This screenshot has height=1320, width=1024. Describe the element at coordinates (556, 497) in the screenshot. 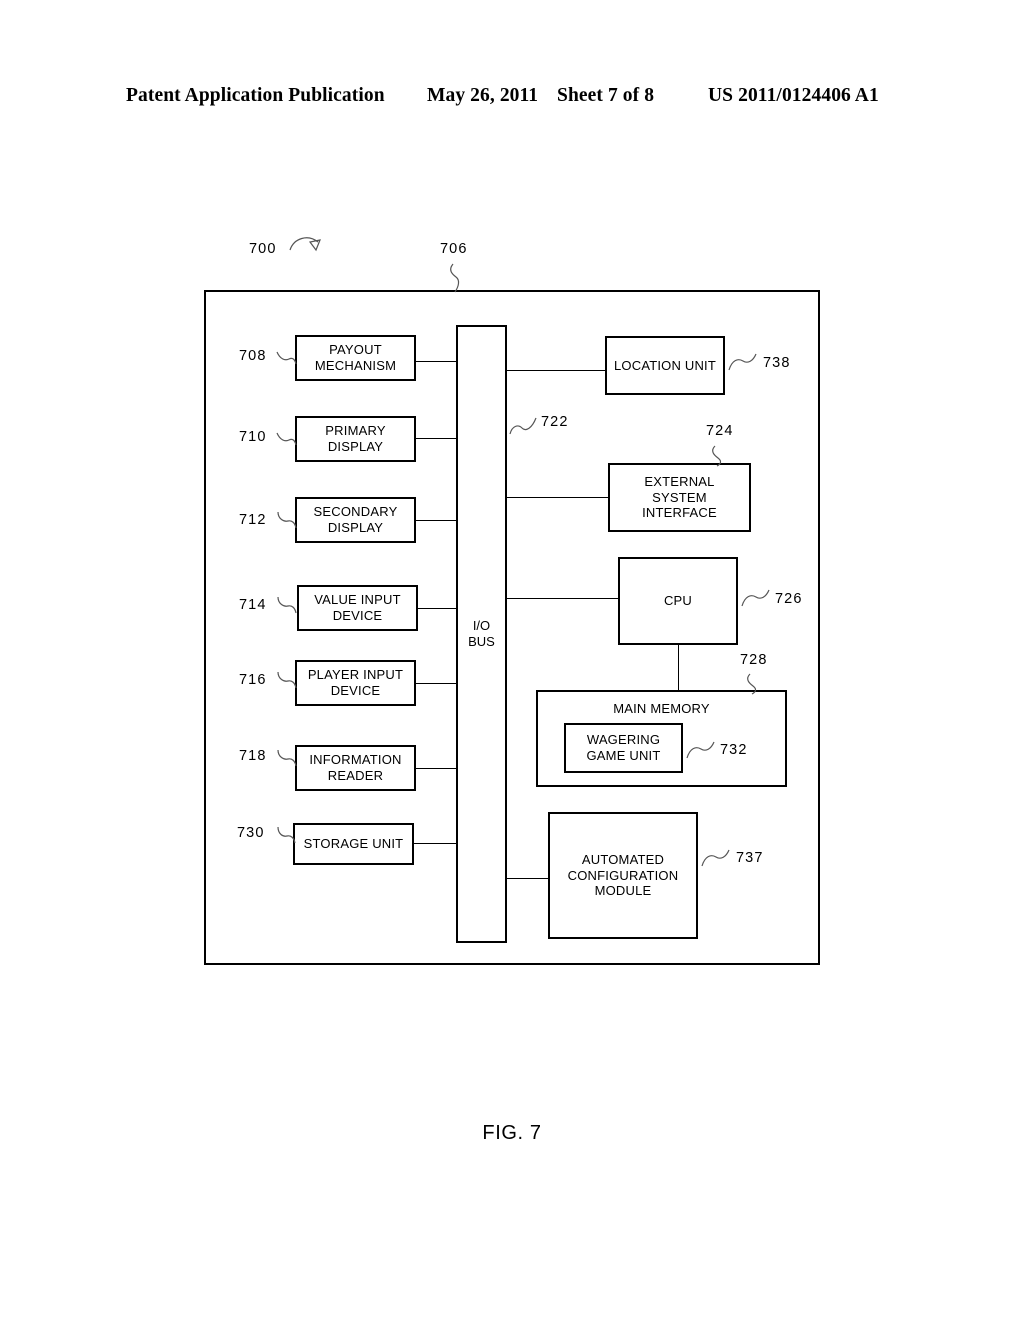

I see `connector-bus-to-external-system-interface` at that location.